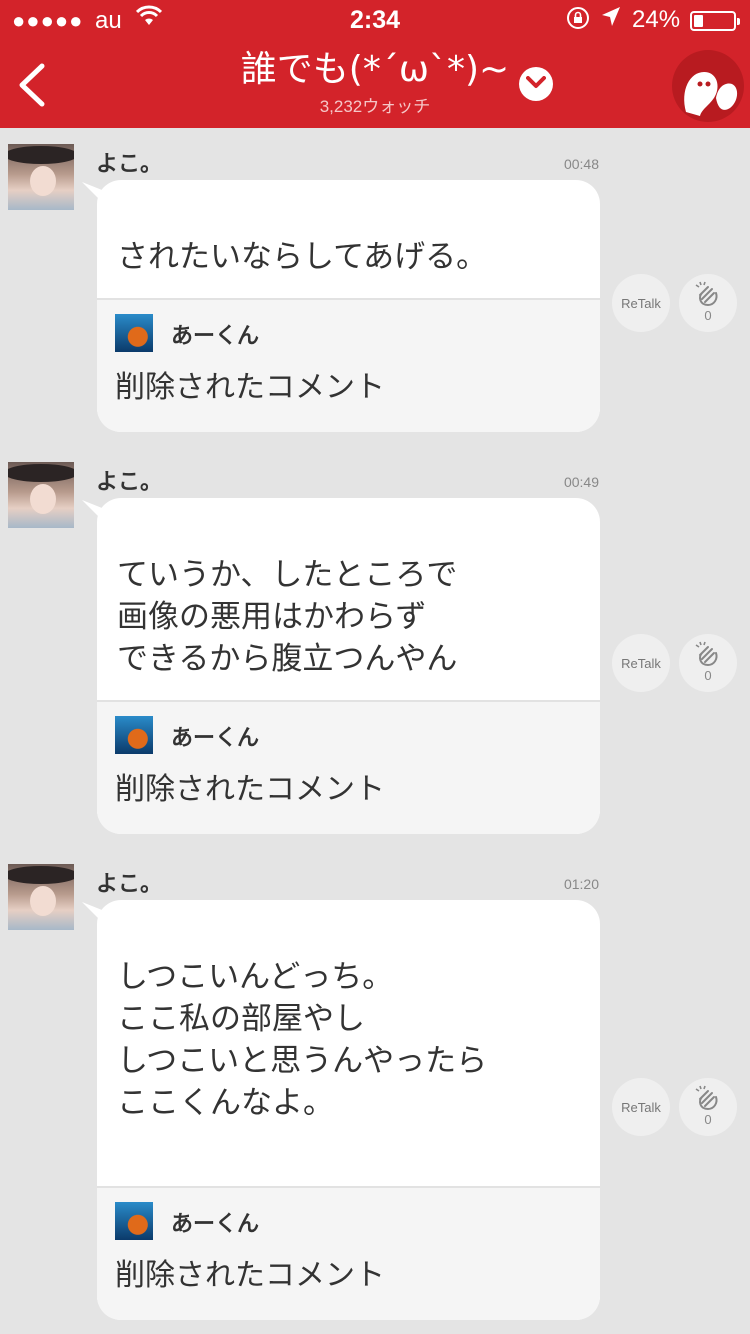 The height and width of the screenshot is (1334, 750). I want to click on message-text: ていうか、したところで 画像の悪用はかわらず できるから腹立つんやん, so click(287, 617).